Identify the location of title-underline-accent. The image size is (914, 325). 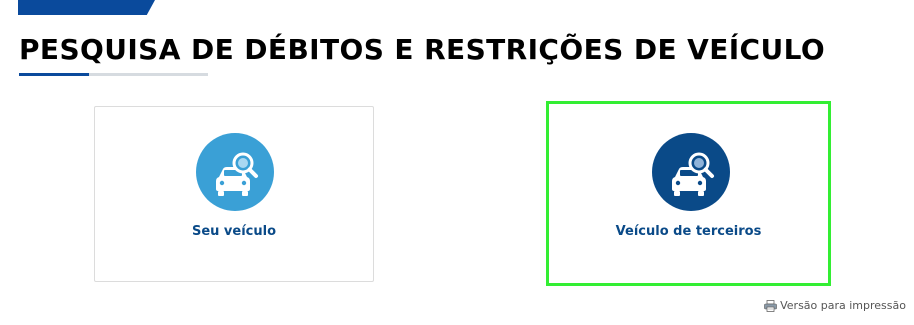
(54, 74).